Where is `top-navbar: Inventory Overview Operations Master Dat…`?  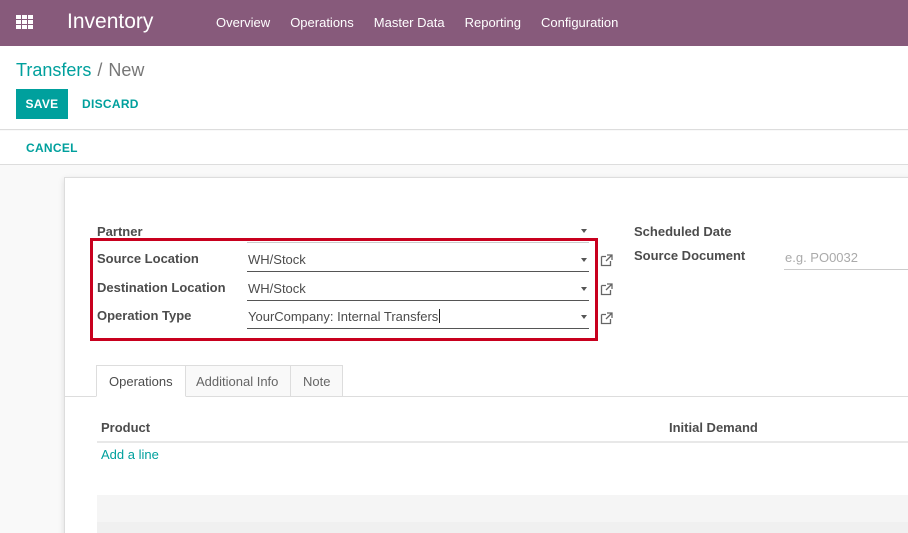
top-navbar: Inventory Overview Operations Master Dat… is located at coordinates (454, 23).